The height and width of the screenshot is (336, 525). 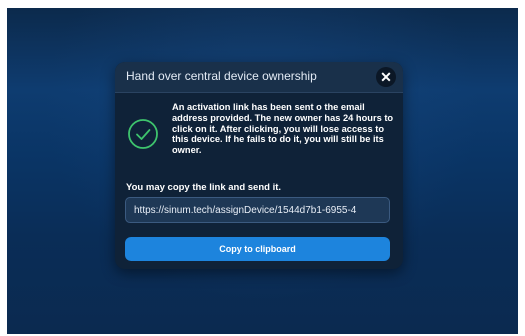 I want to click on check-circle-icon, so click(x=143, y=134).